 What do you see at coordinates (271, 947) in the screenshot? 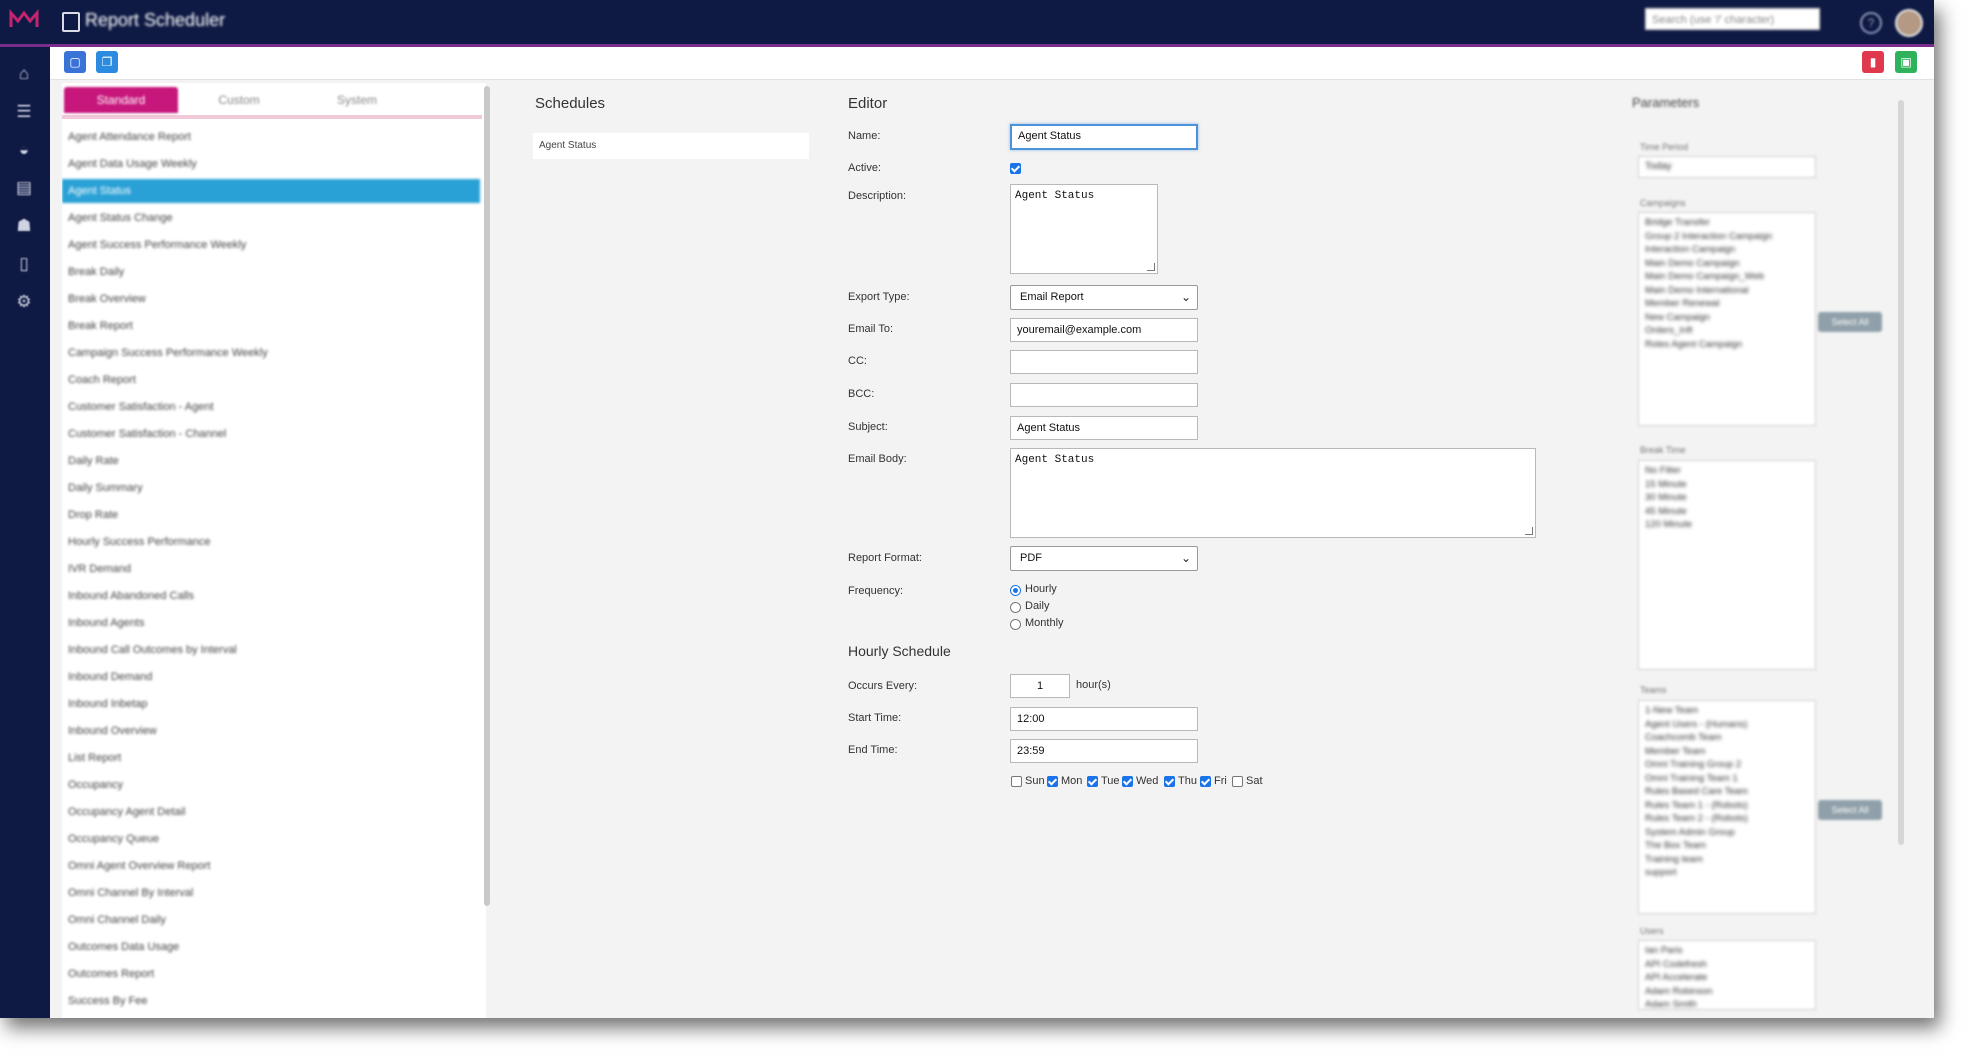
I see `report-list-item: Outcomes Data Usage` at bounding box center [271, 947].